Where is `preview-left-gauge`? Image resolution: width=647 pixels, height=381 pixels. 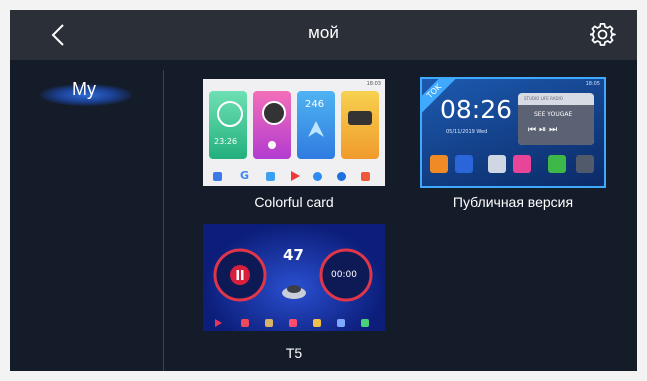
preview-left-gauge is located at coordinates (240, 275).